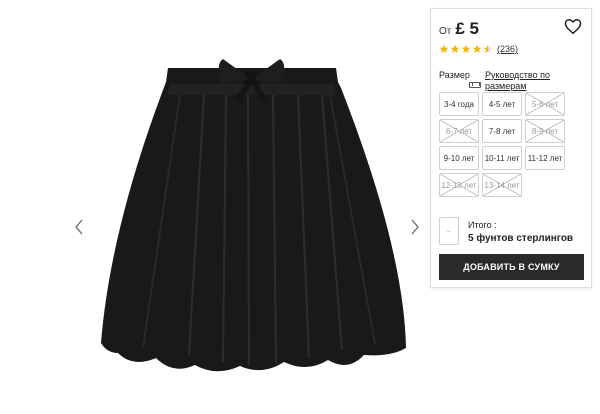 This screenshot has width=600, height=414. I want to click on size-option-8-9: 8-9 лет, so click(545, 131).